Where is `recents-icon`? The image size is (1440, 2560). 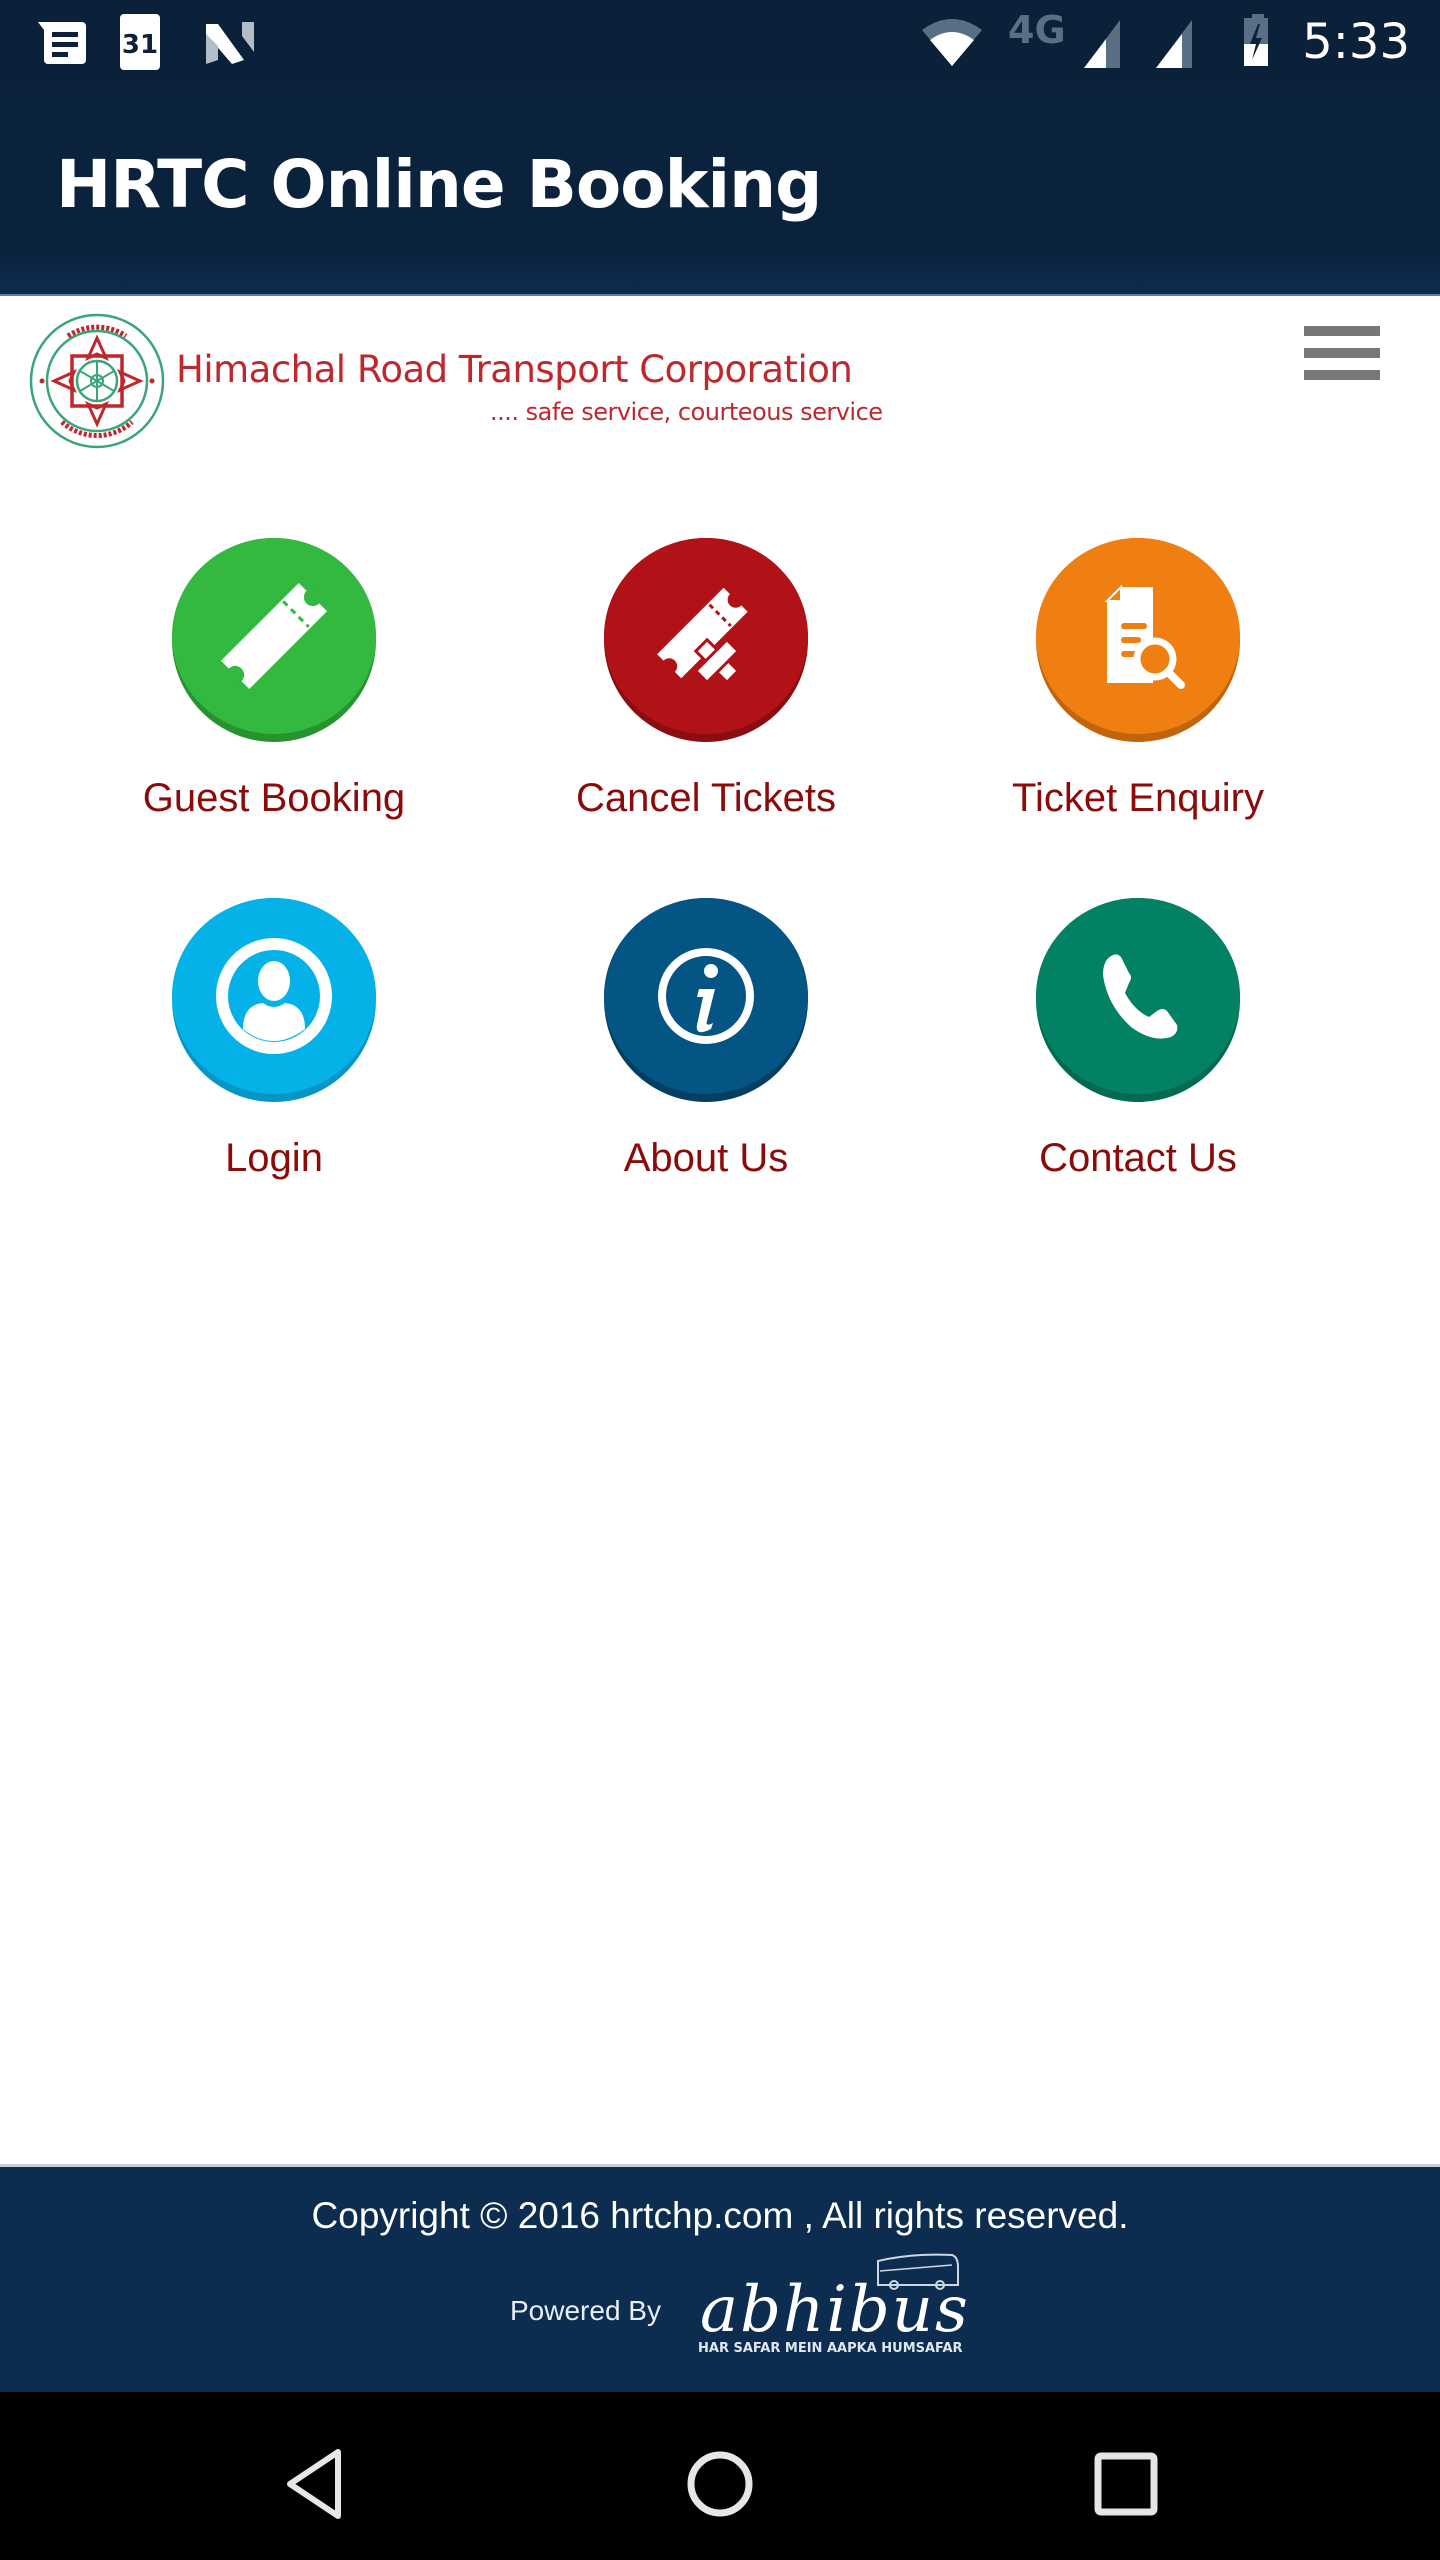 recents-icon is located at coordinates (1126, 2484).